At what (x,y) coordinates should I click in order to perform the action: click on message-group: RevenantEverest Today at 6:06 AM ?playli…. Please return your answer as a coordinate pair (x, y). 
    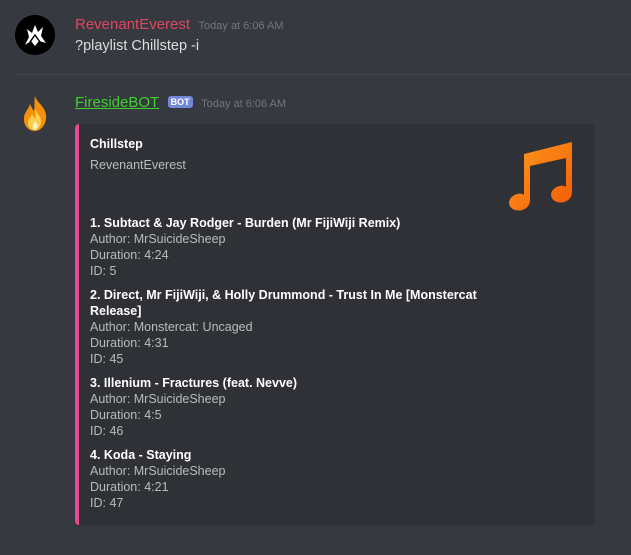
    Looking at the image, I should click on (315, 37).